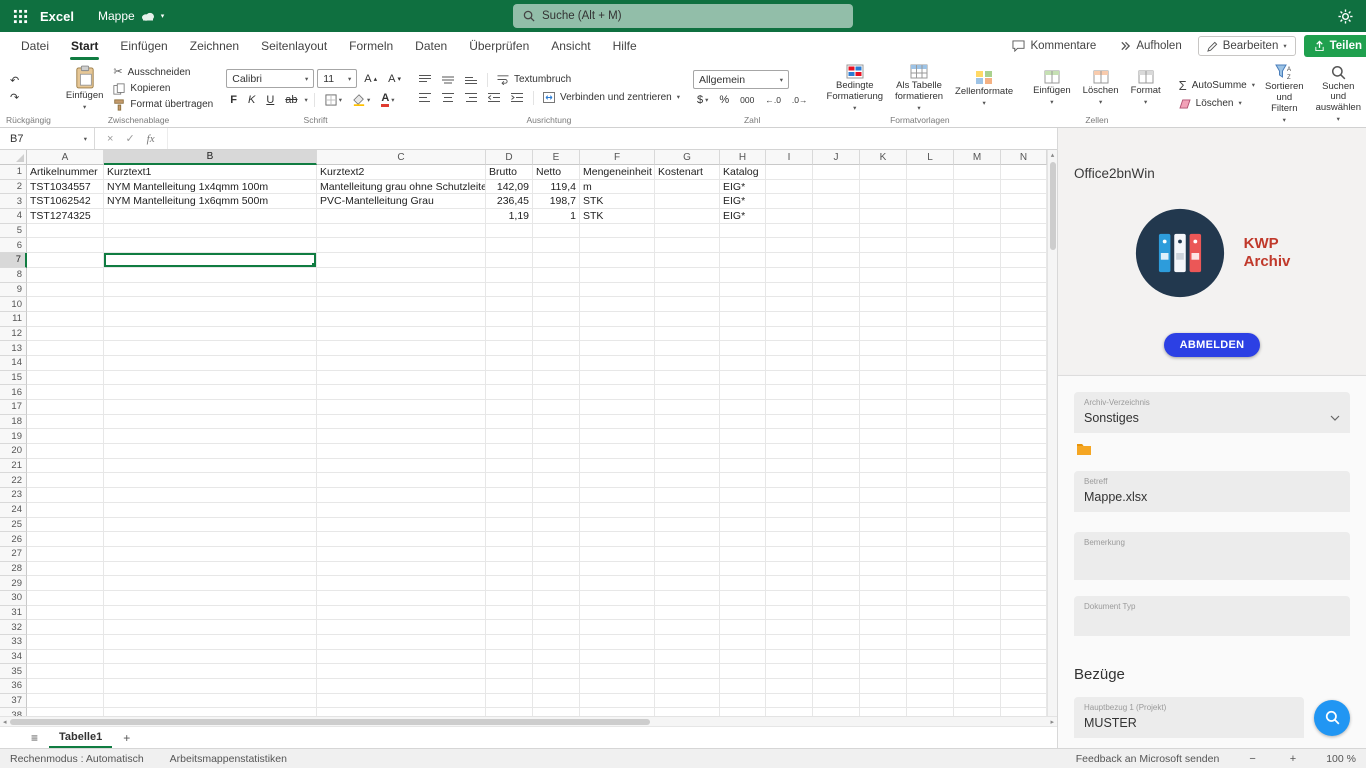 The image size is (1366, 768). I want to click on insert-function-icon: fx, so click(151, 139).